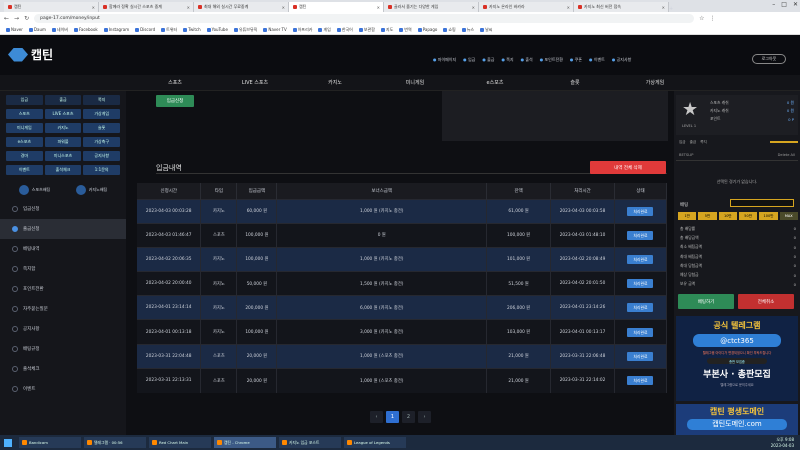 The height and width of the screenshot is (450, 800). What do you see at coordinates (14, 29) in the screenshot?
I see `bookmark-item: Naver` at bounding box center [14, 29].